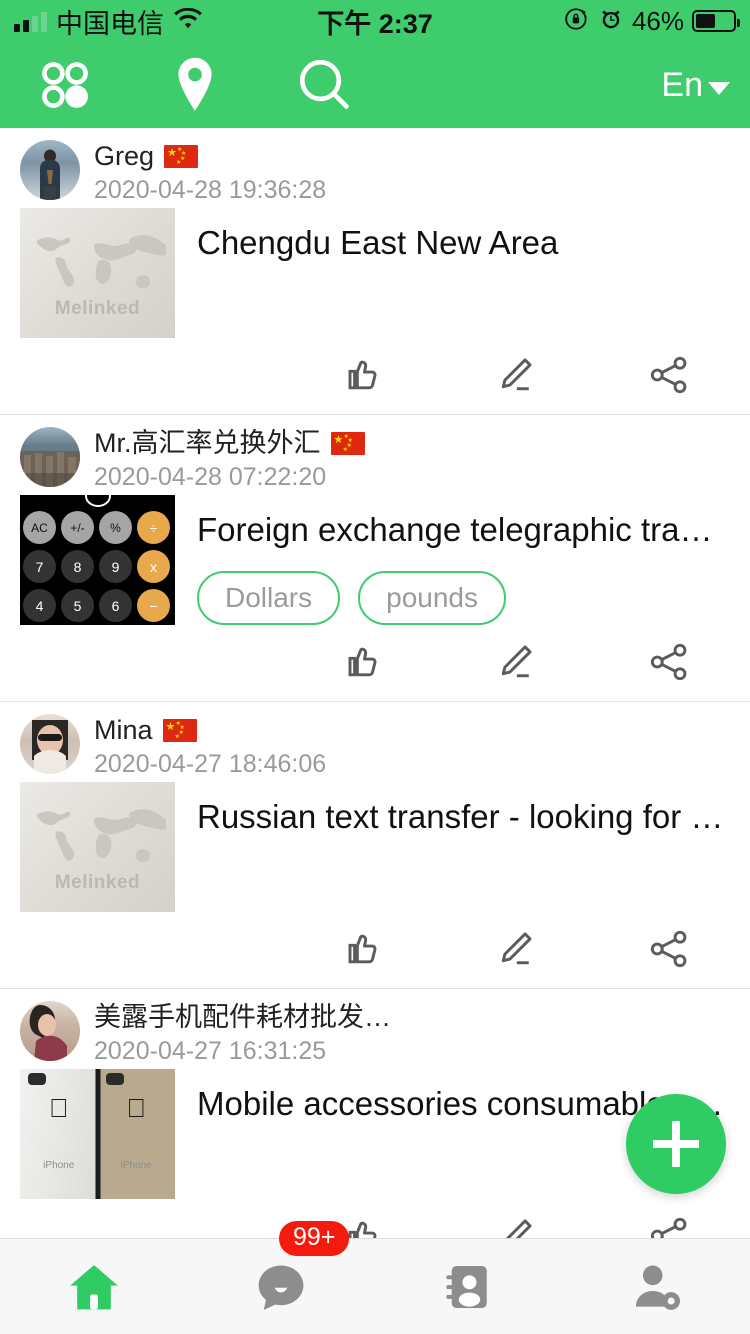 The height and width of the screenshot is (1334, 750). Describe the element at coordinates (59, 1134) in the screenshot. I see `iphone-silver-photo:  iPhone` at that location.